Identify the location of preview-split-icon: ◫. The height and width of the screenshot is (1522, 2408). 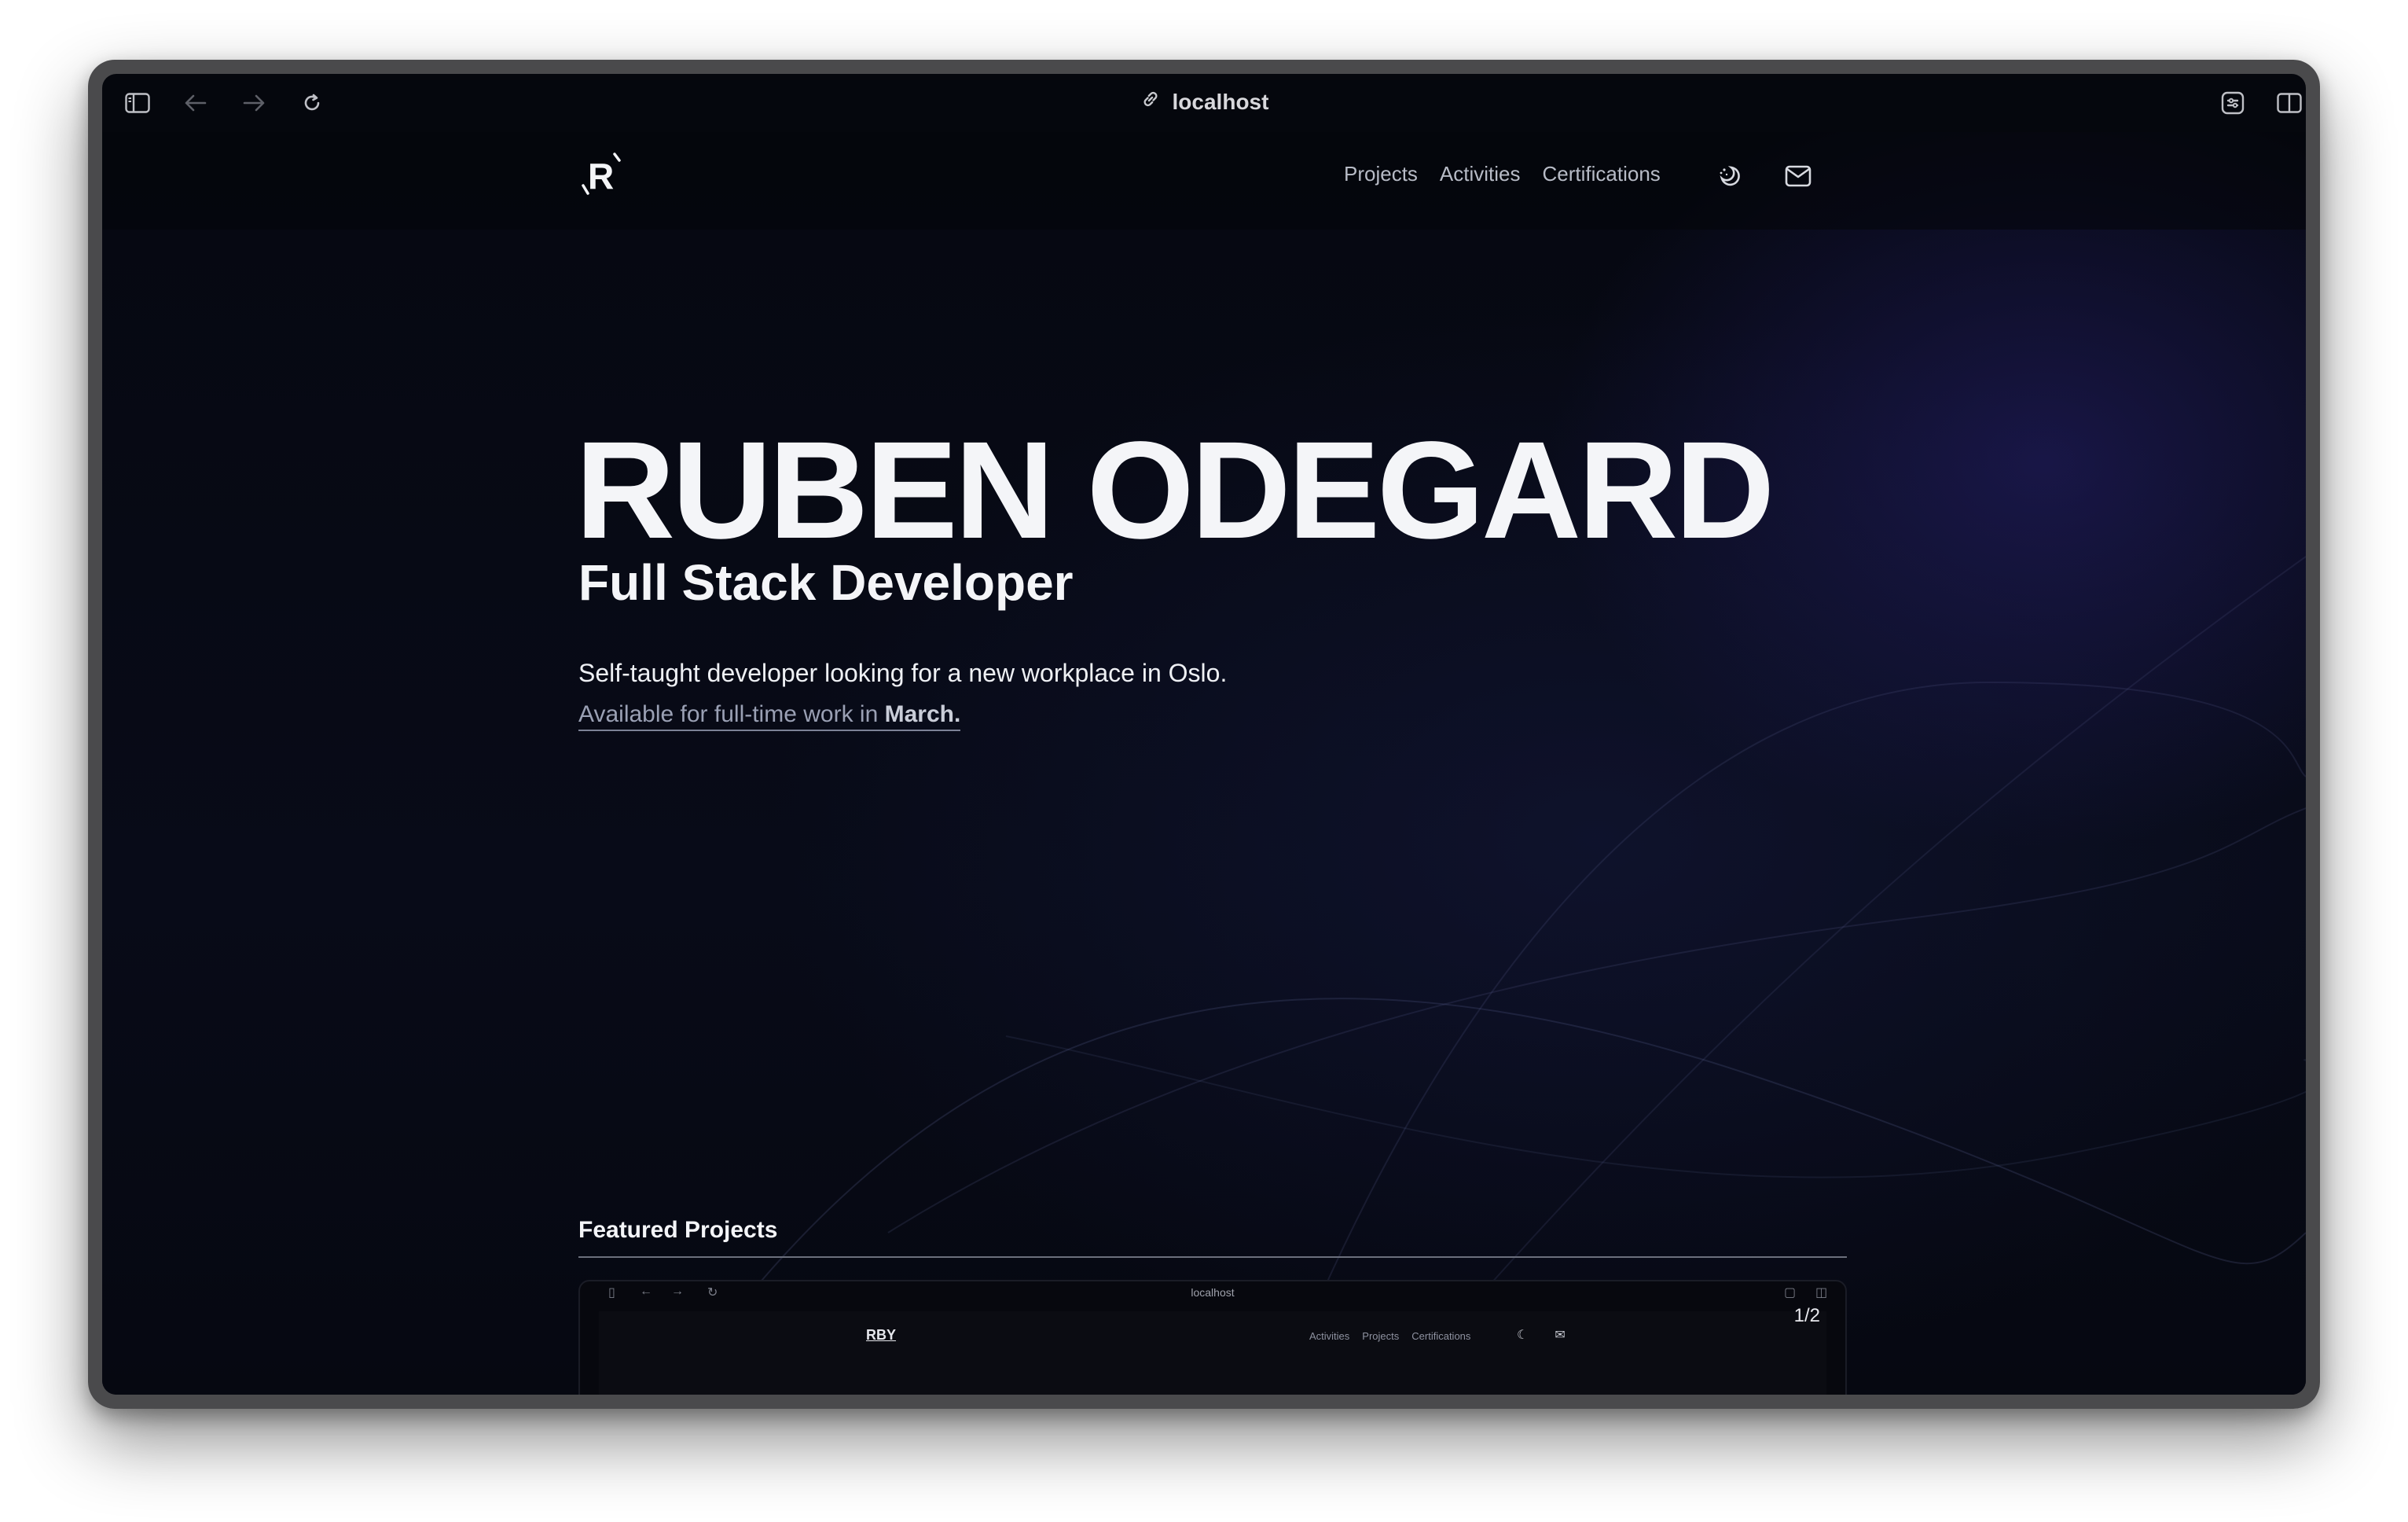
(1822, 1293).